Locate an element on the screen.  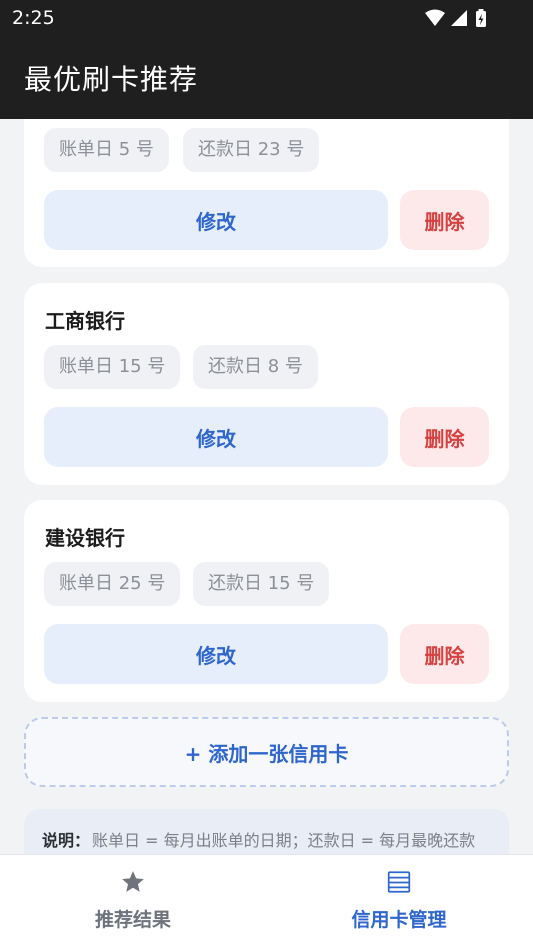
tab-card-management: 信用卡管理 is located at coordinates (399, 901).